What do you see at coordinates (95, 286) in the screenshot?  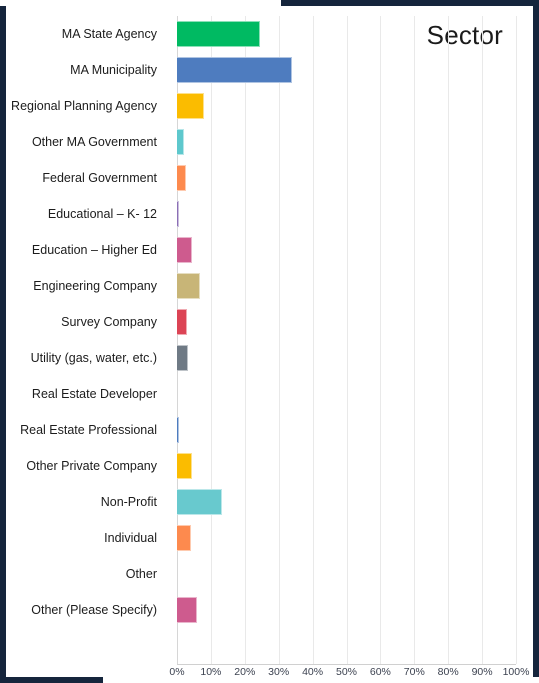 I see `category-label: Engineering Company` at bounding box center [95, 286].